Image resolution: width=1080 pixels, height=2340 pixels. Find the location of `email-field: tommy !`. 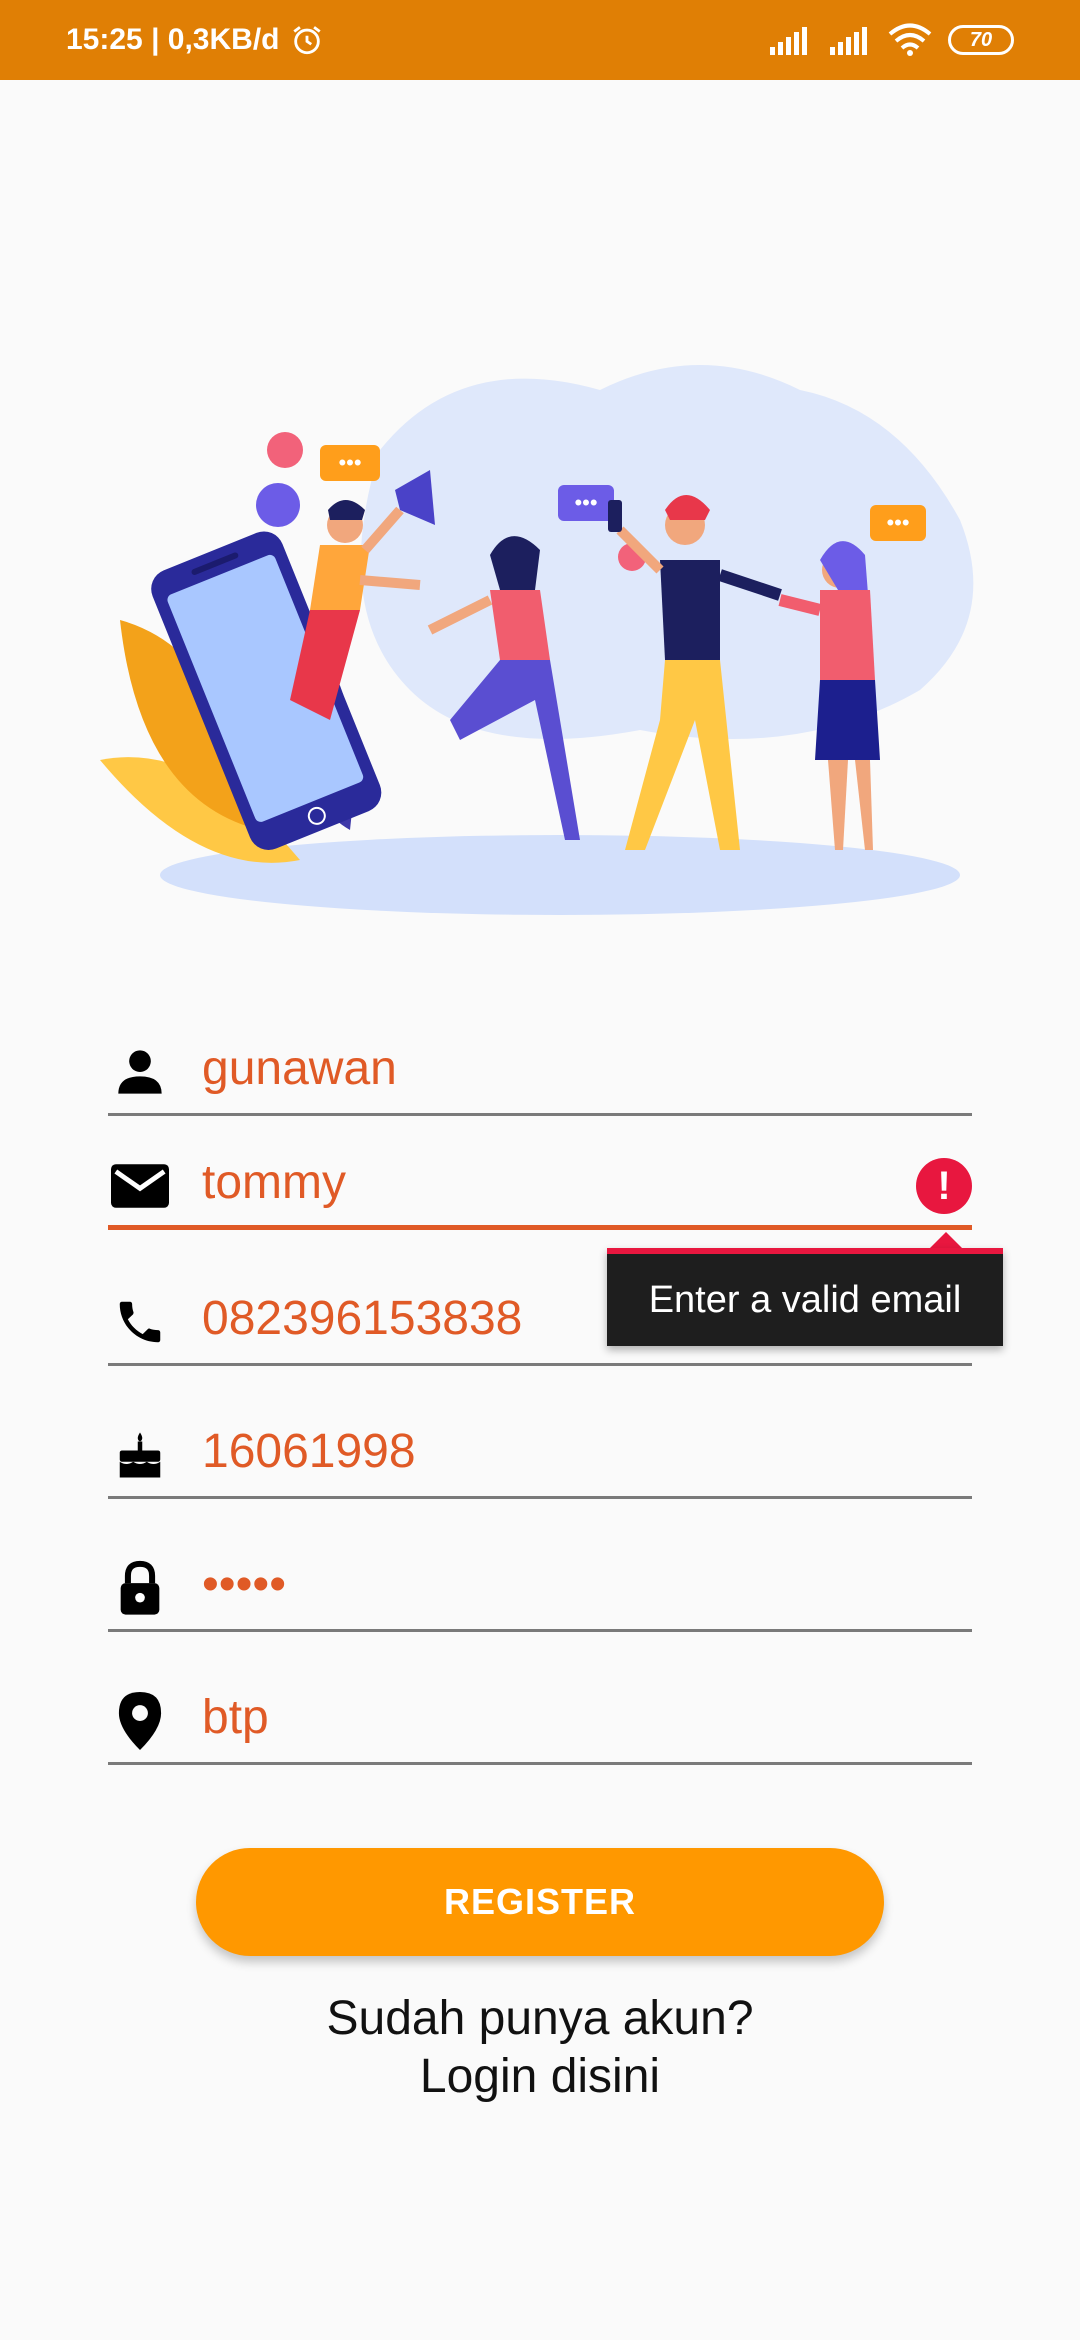

email-field: tommy ! is located at coordinates (540, 1172).